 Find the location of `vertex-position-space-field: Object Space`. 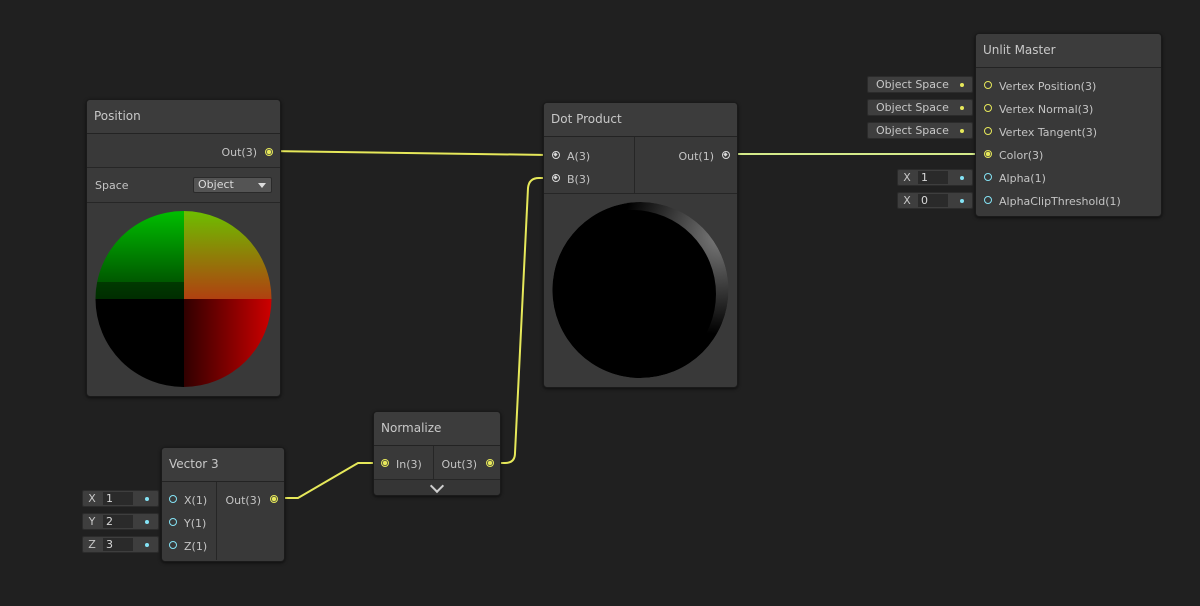

vertex-position-space-field: Object Space is located at coordinates (920, 84).